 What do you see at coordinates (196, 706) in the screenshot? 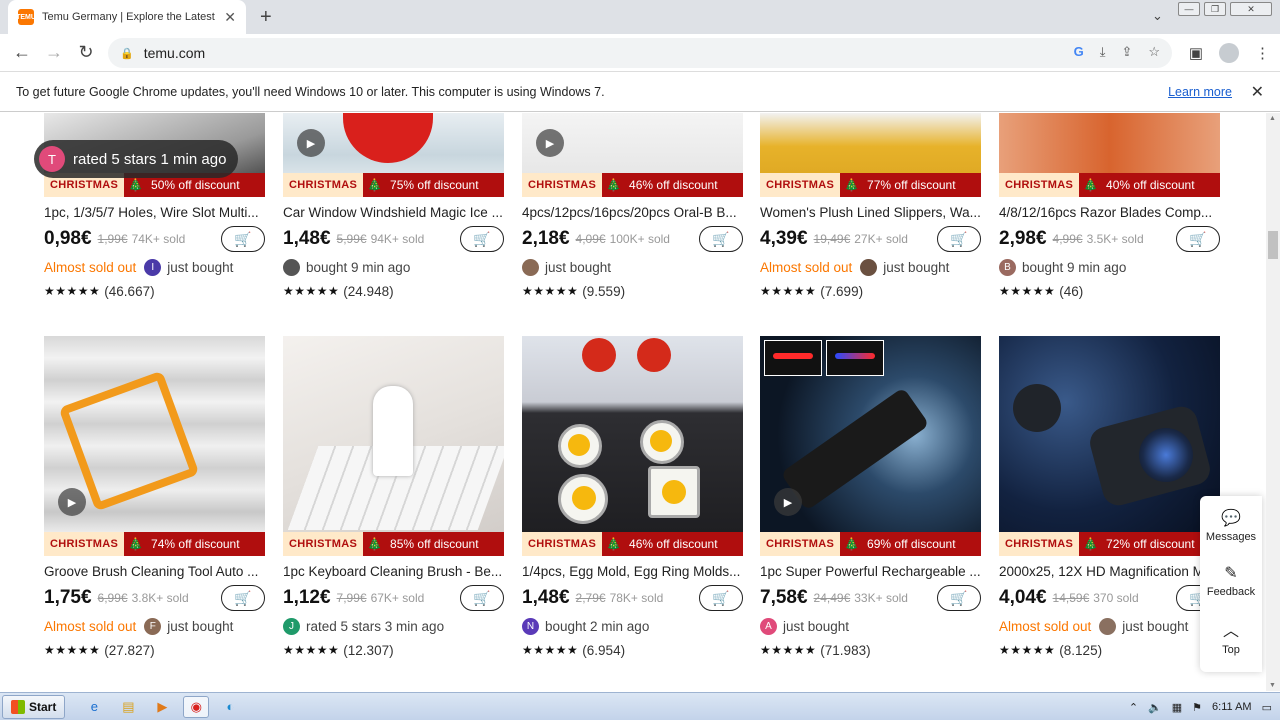
I see `chrome-icon: ◉` at bounding box center [196, 706].